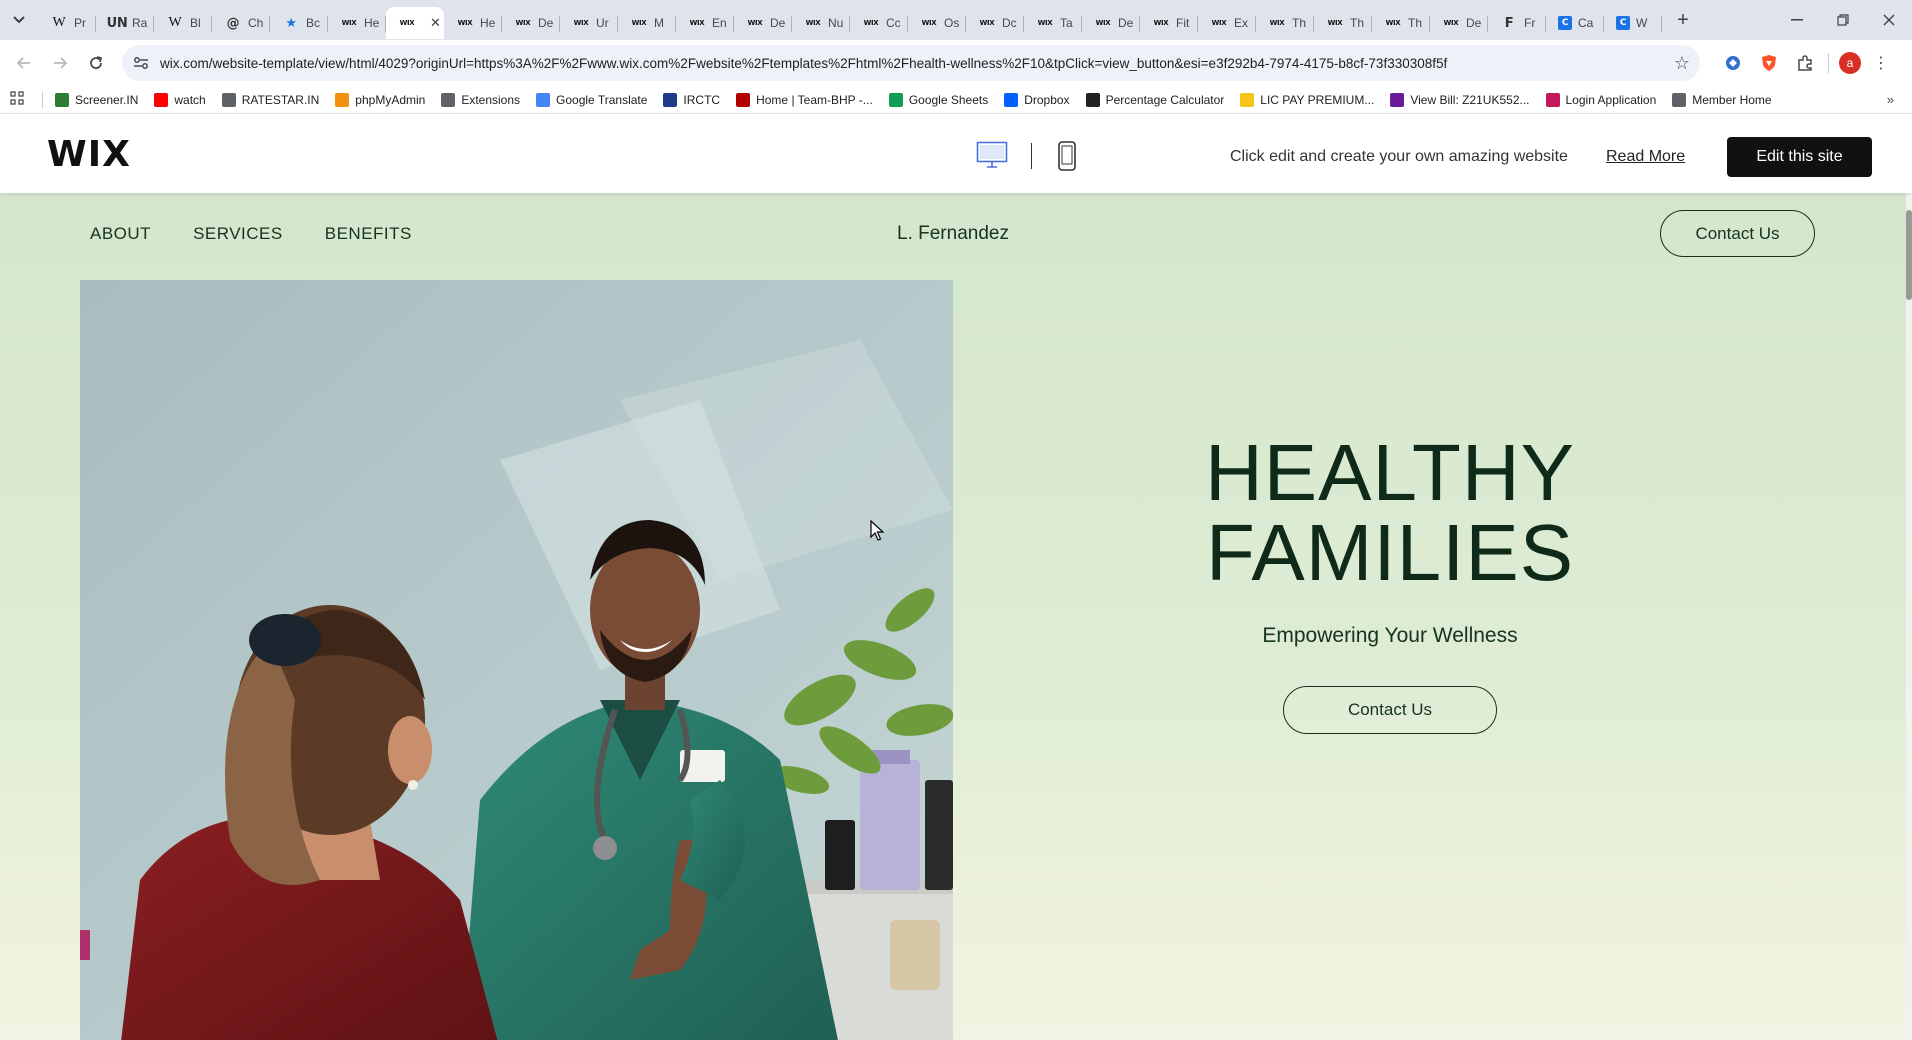  What do you see at coordinates (60, 63) in the screenshot?
I see `forward-button` at bounding box center [60, 63].